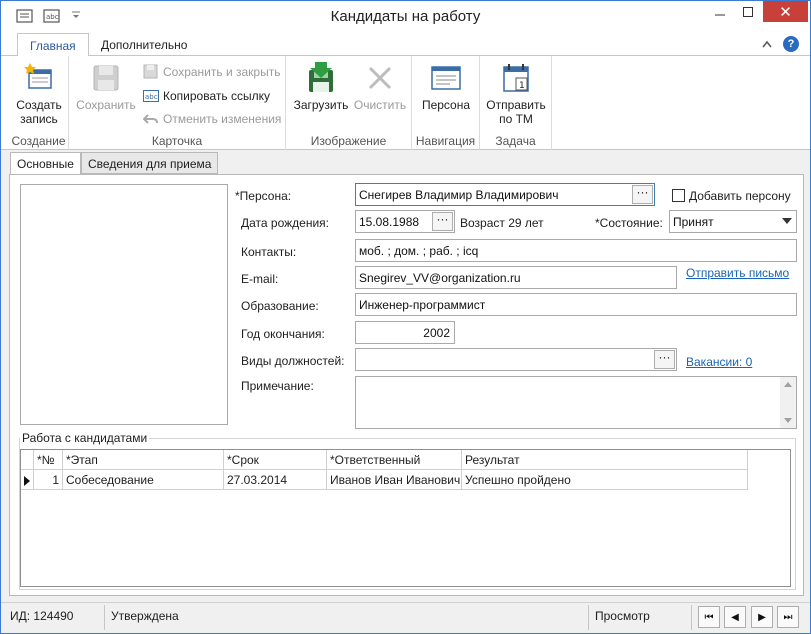 This screenshot has height=634, width=811. I want to click on column-header-responsible: *Ответственный, so click(394, 460).